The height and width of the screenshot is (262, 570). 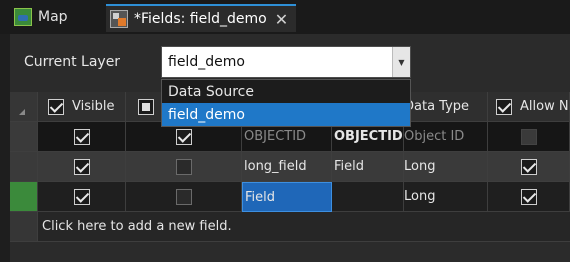 What do you see at coordinates (146, 106) in the screenshot?
I see `readonly-all-checkbox` at bounding box center [146, 106].